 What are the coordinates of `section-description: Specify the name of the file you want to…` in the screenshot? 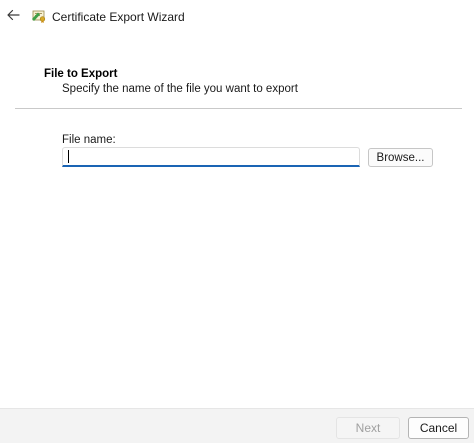 It's located at (180, 89).